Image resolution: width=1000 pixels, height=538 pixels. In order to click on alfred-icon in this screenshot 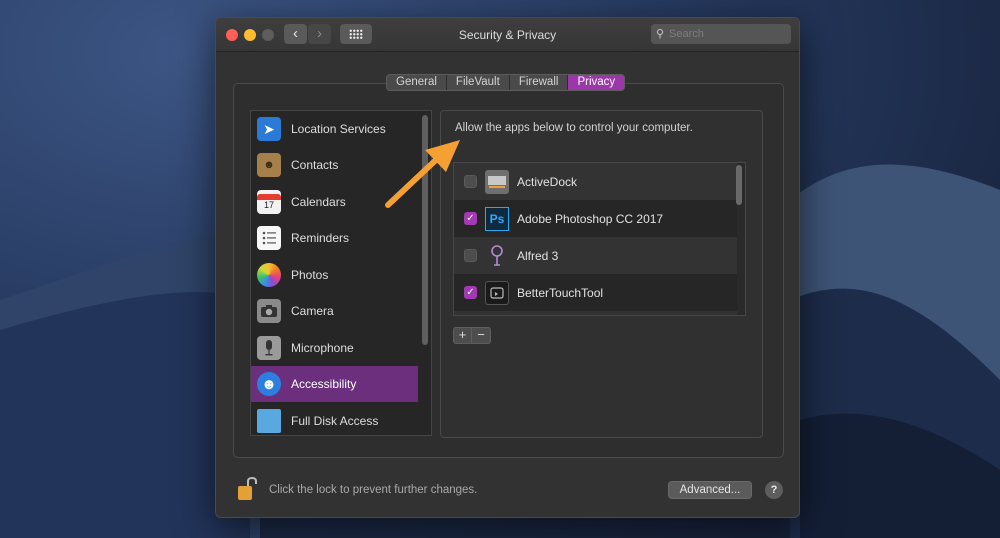, I will do `click(497, 256)`.